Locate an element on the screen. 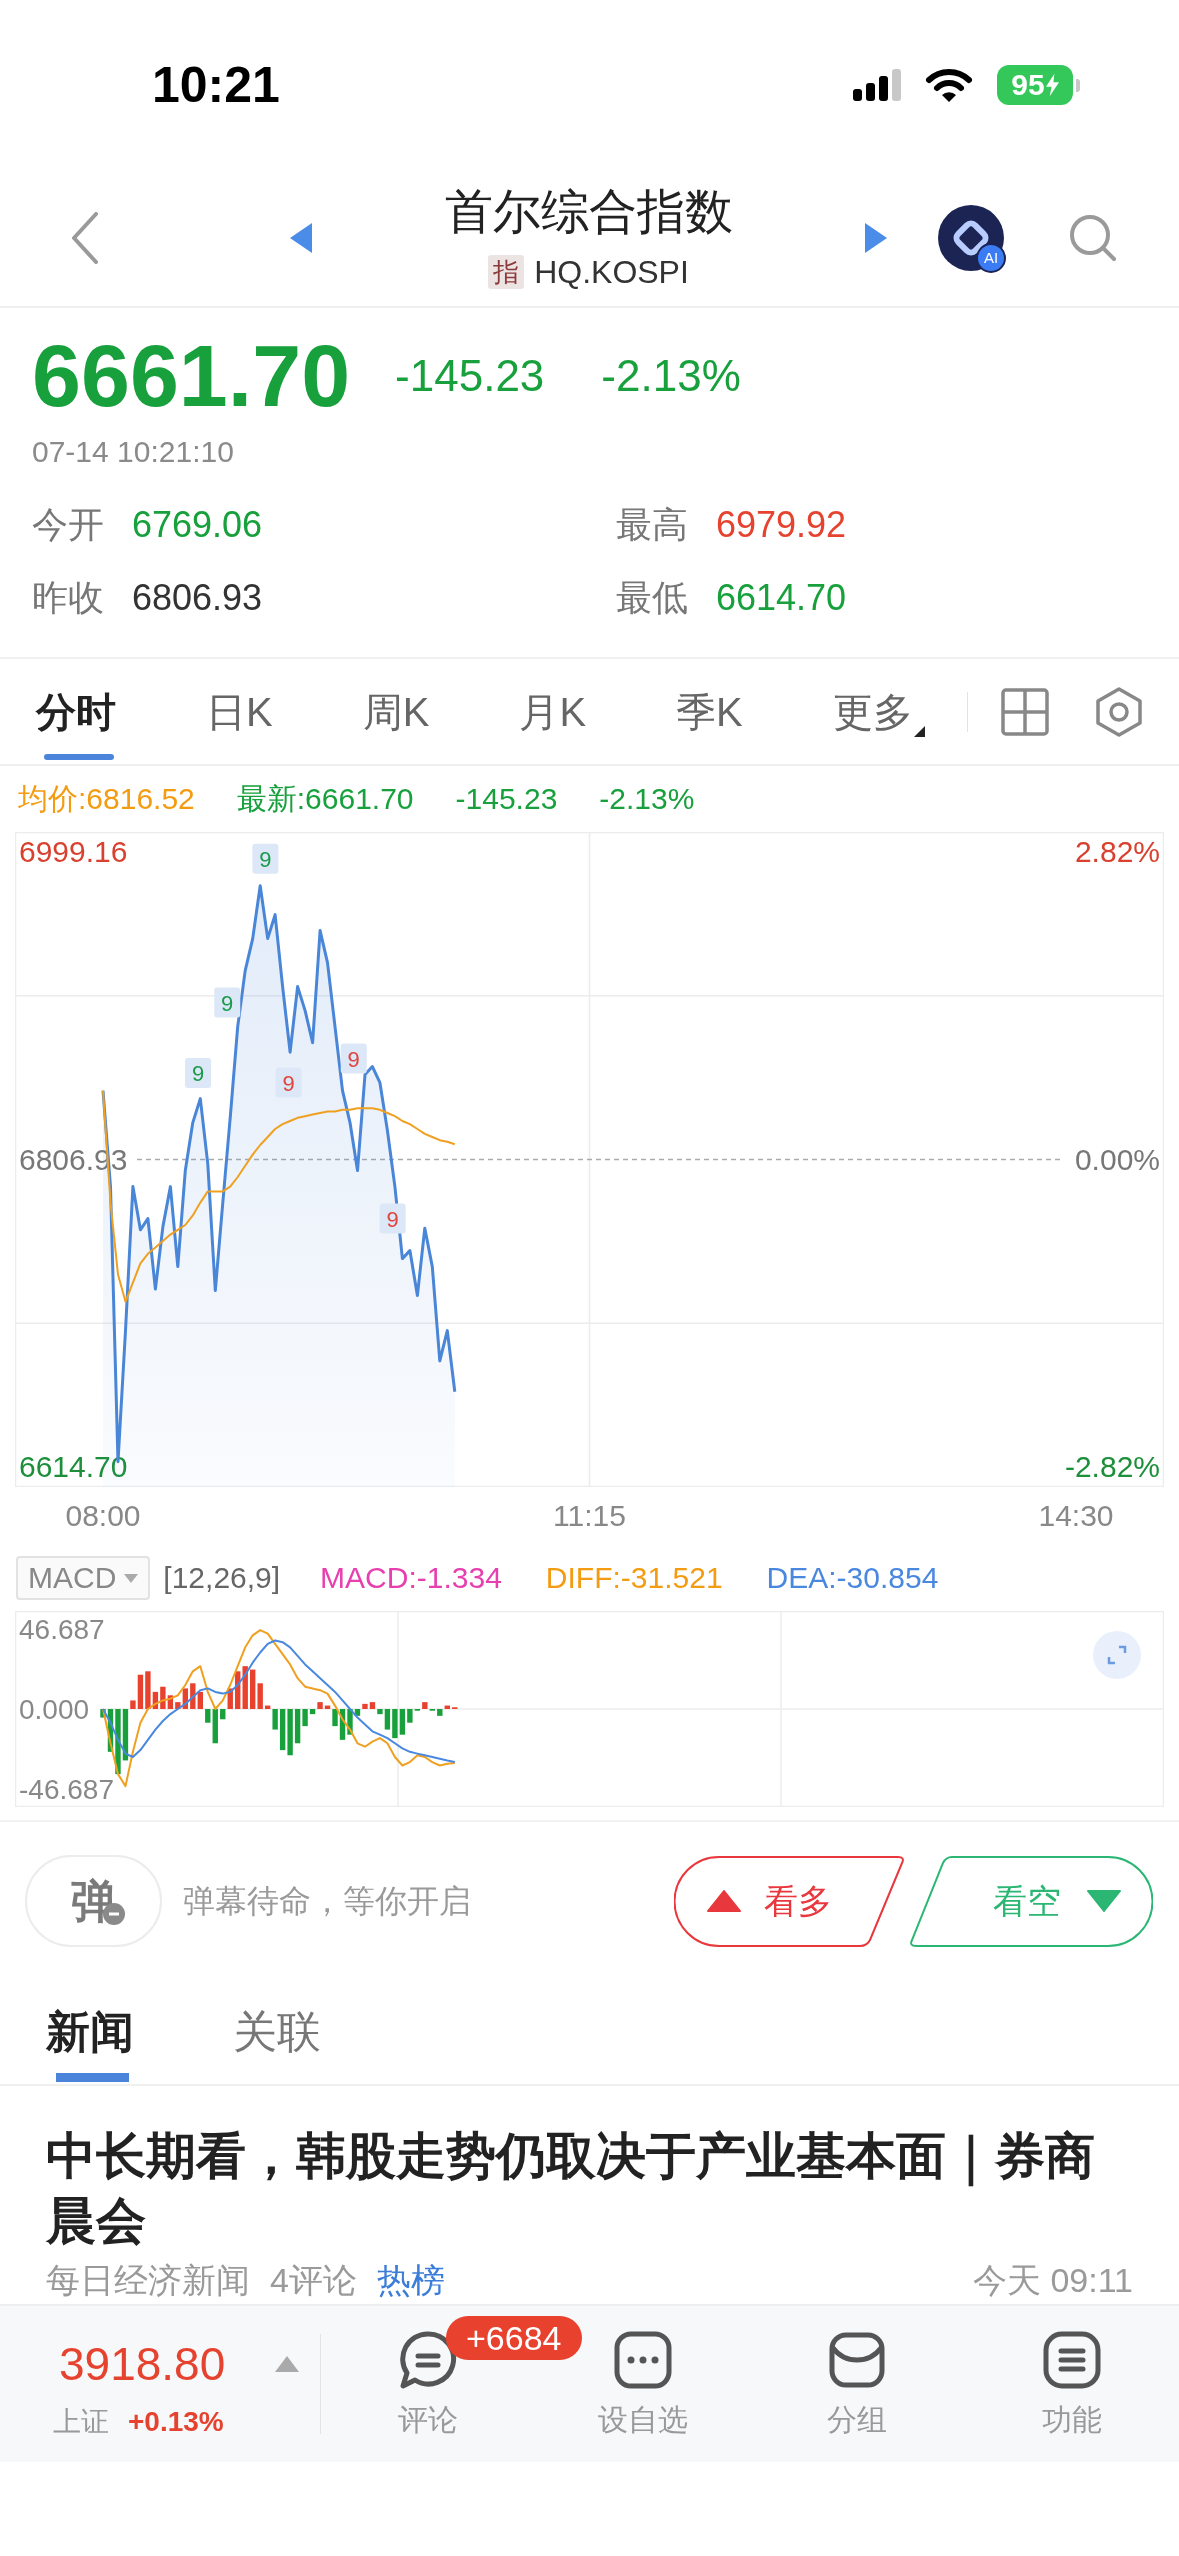  news-tab: 新闻 is located at coordinates (90, 2032).